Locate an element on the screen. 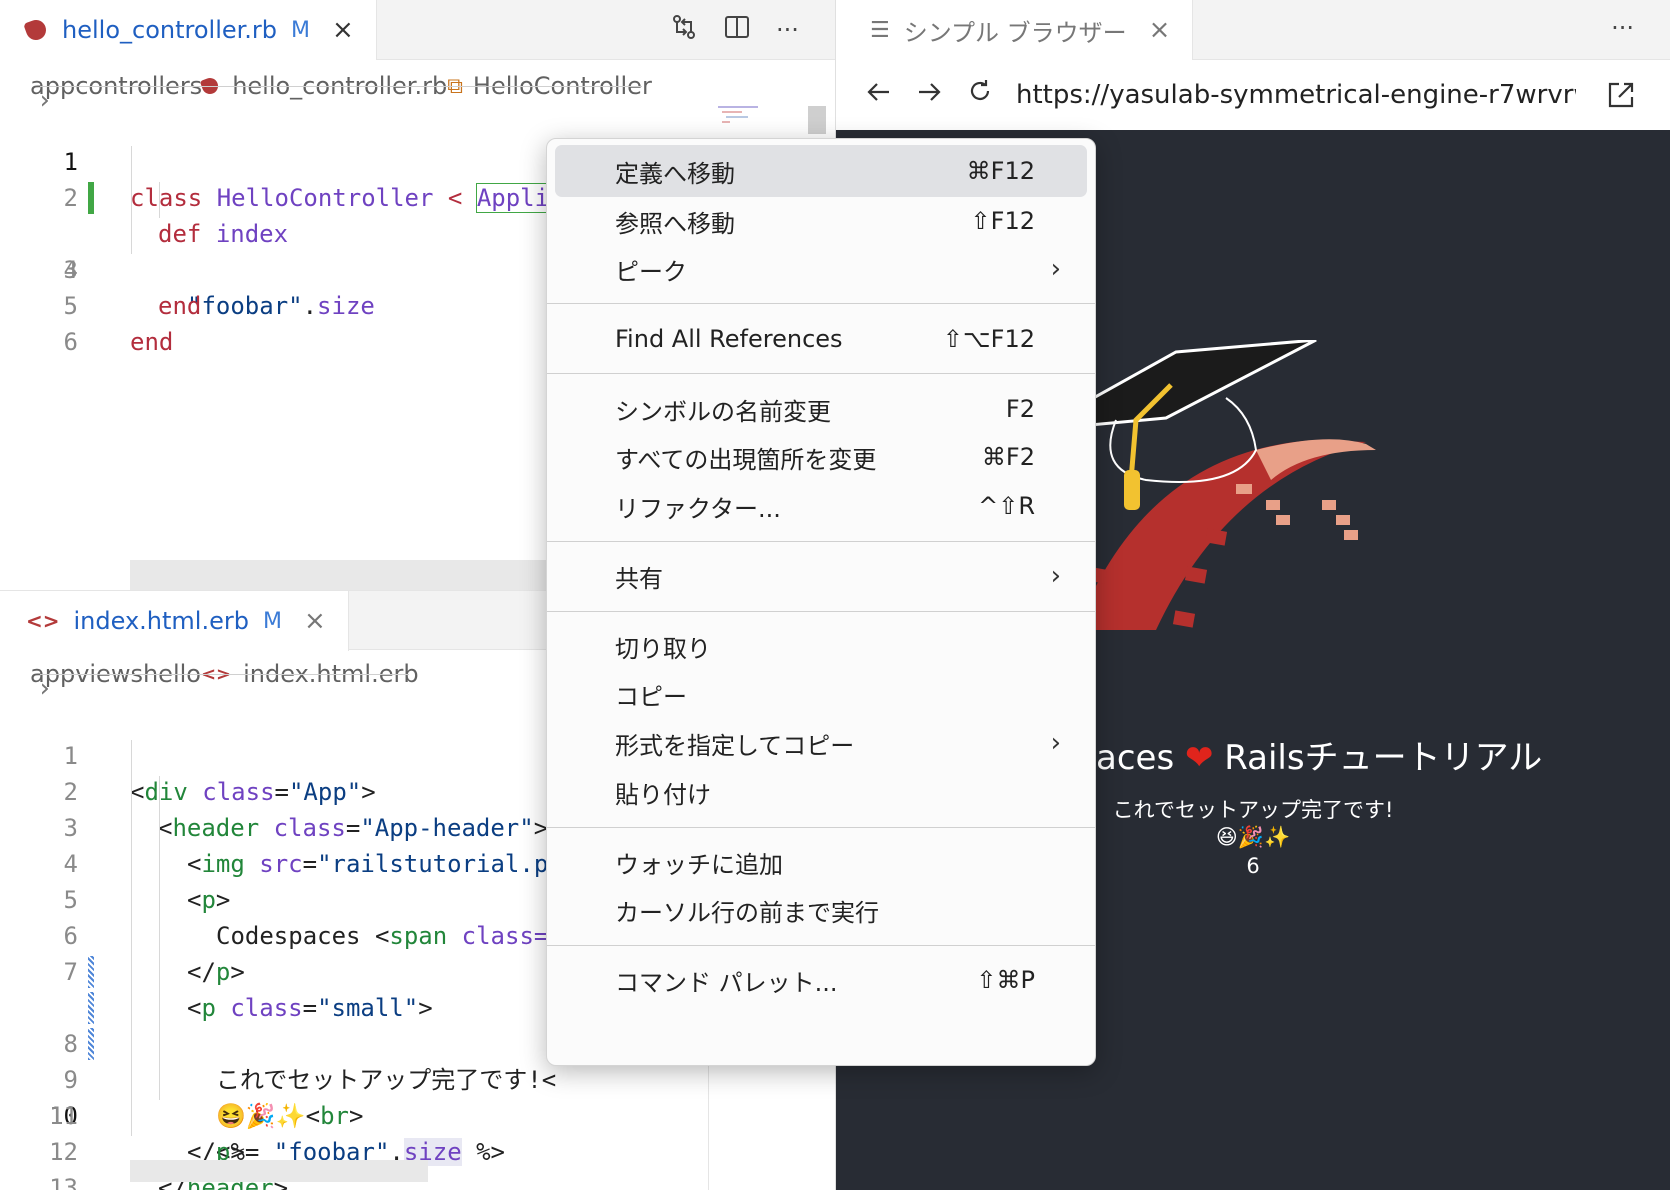 The image size is (1670, 1190). line-number: 6 is located at coordinates (70, 342).